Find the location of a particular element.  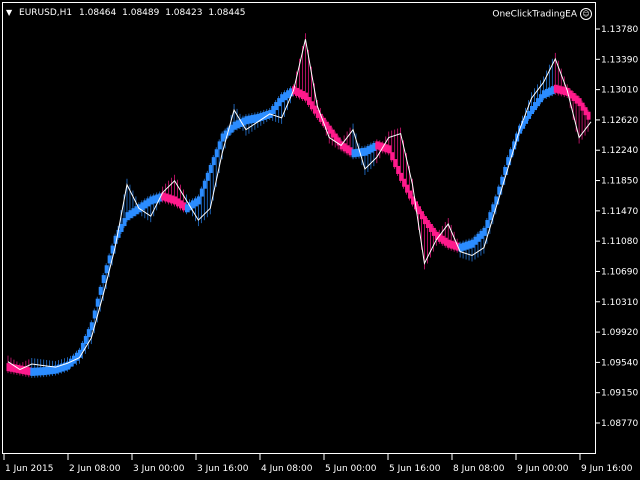

price-label: 1.08770 is located at coordinates (619, 424).